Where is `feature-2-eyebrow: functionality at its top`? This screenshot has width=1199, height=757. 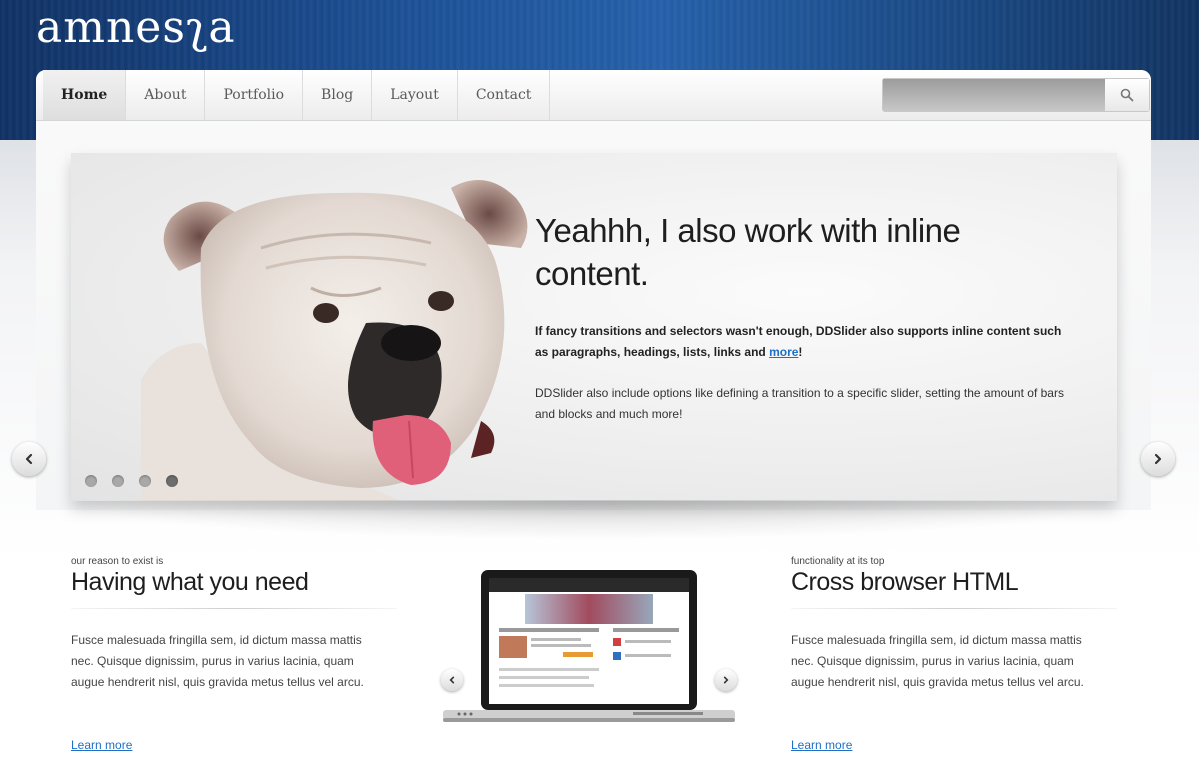
feature-2-eyebrow: functionality at its top is located at coordinates (838, 561).